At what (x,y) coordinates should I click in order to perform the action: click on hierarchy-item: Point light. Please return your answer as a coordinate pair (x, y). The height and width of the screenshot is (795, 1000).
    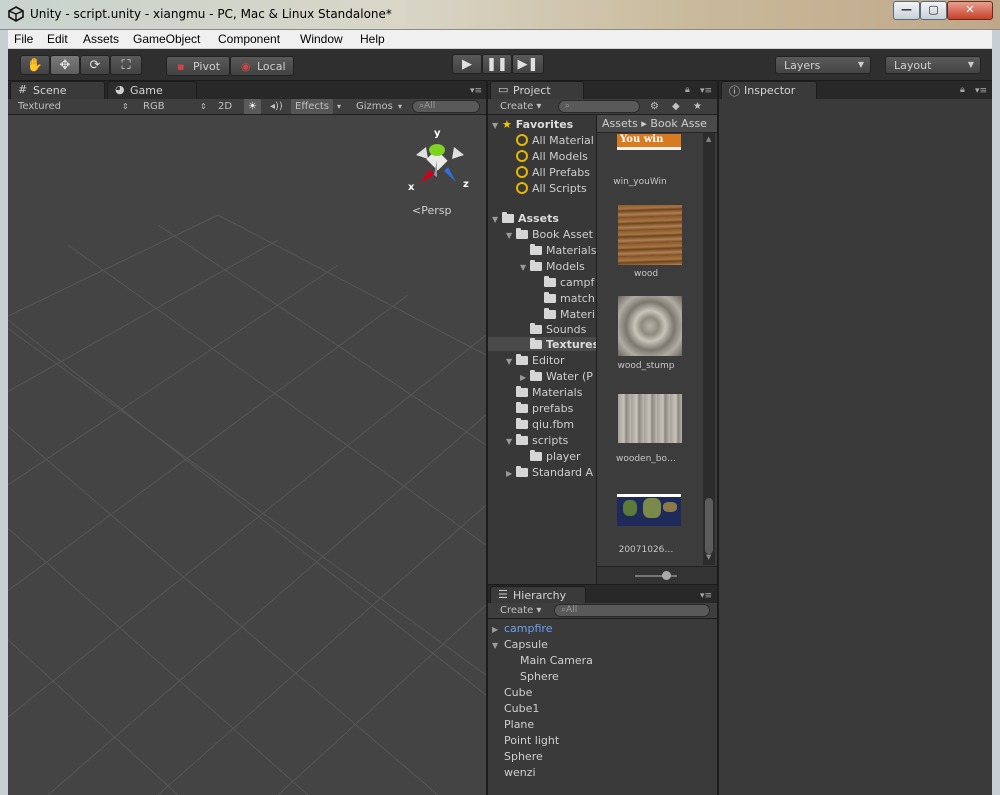
    Looking at the image, I should click on (525, 740).